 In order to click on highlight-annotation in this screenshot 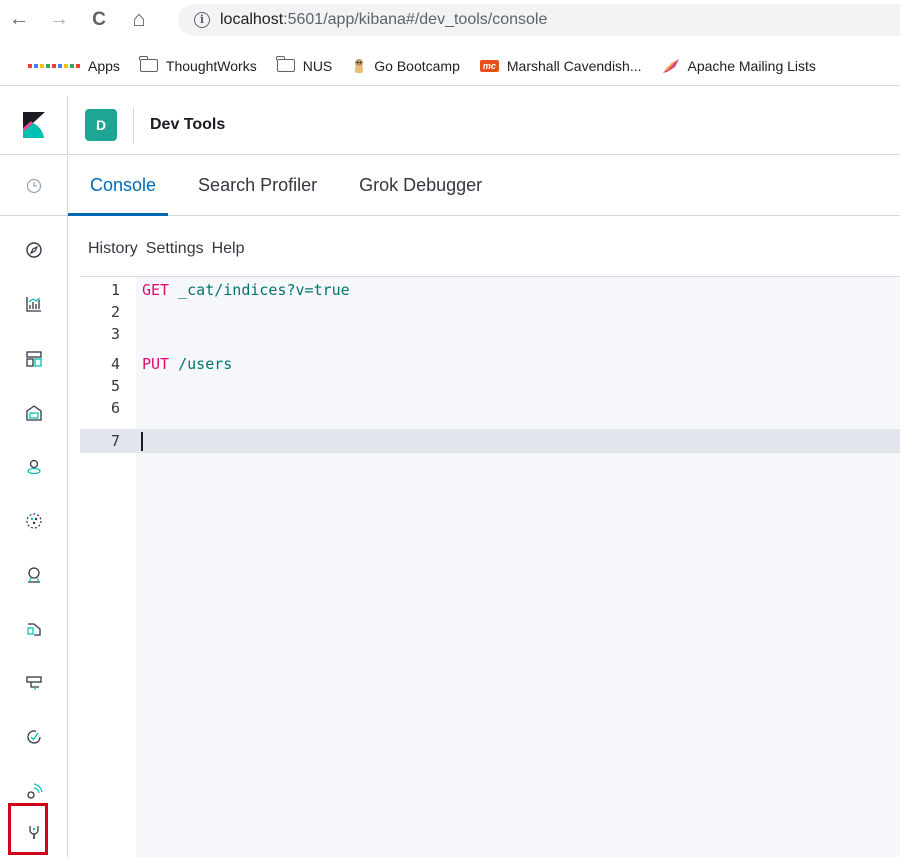, I will do `click(28, 829)`.